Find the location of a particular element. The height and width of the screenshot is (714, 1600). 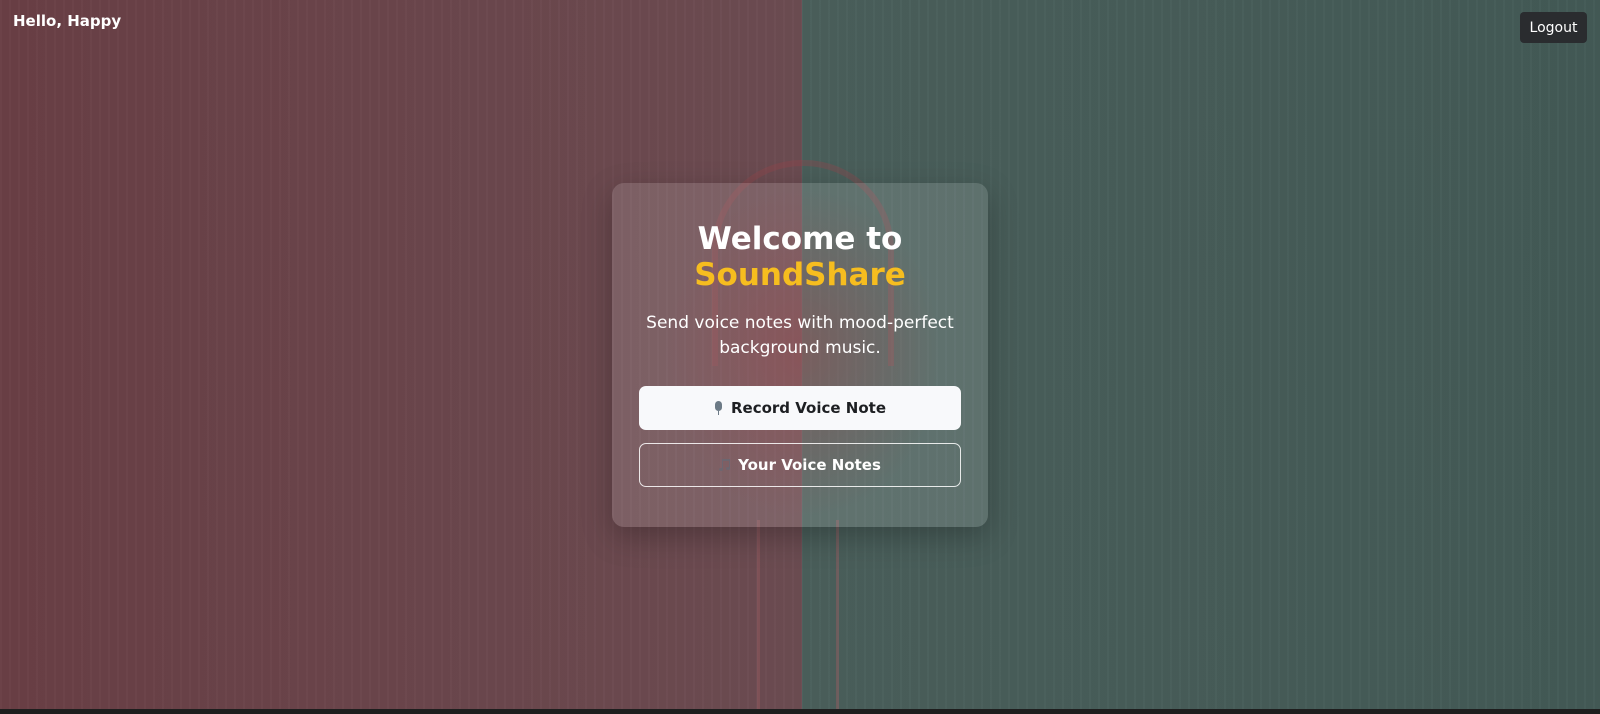

record-voice-note-label: Record Voice Note is located at coordinates (808, 408).